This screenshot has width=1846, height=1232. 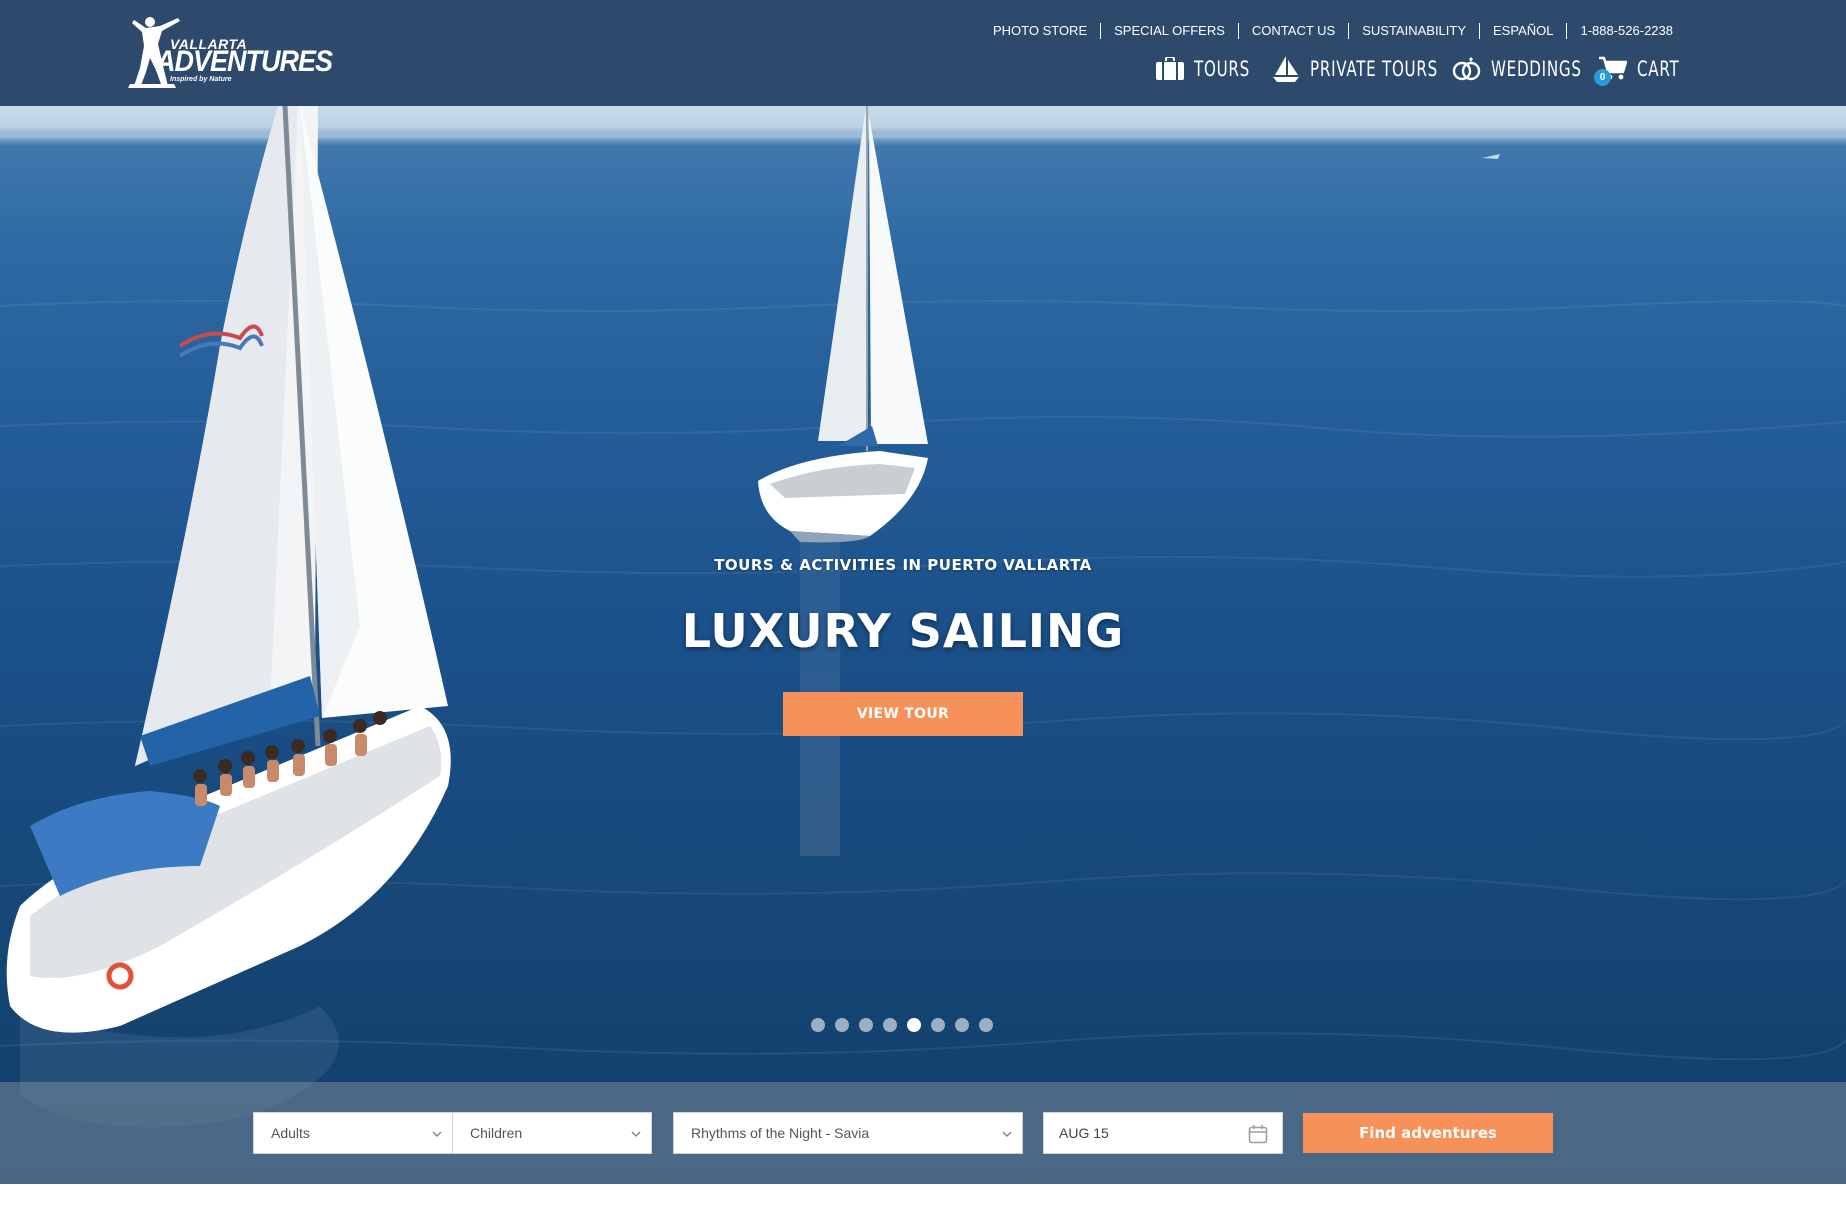 I want to click on distant-sailboat, so click(x=843, y=324).